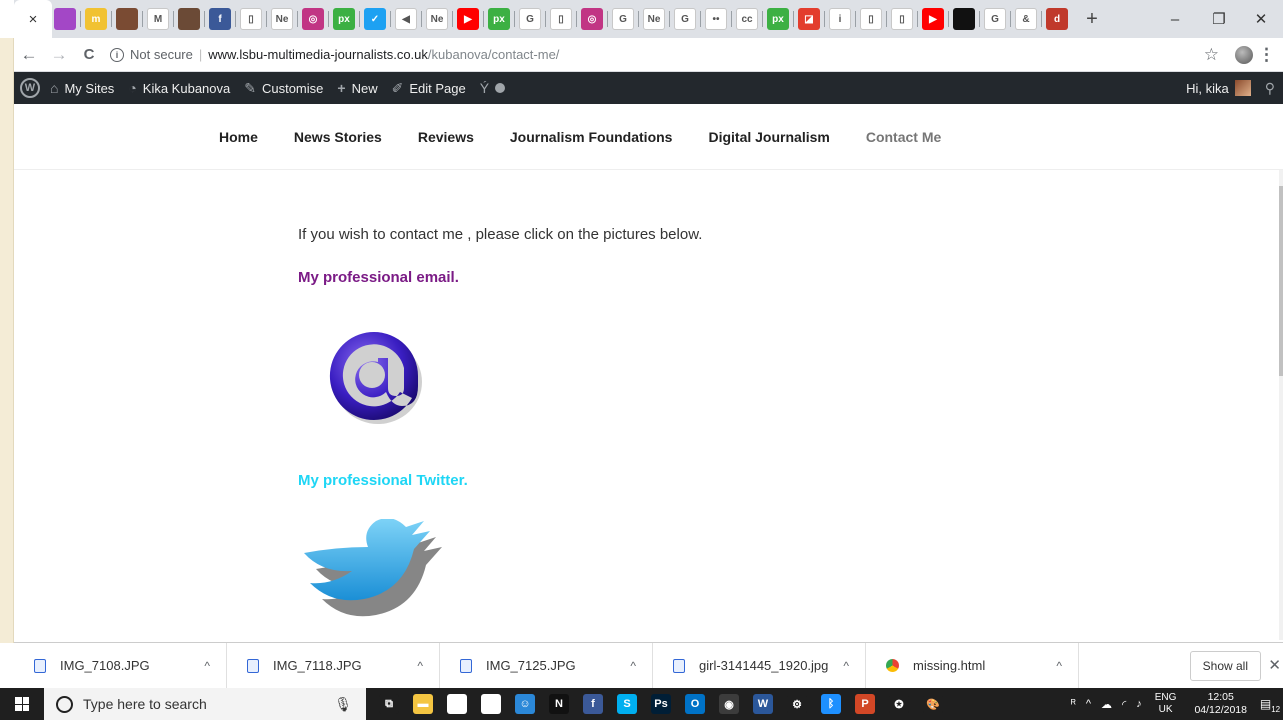 The image size is (1283, 720). What do you see at coordinates (695, 704) in the screenshot?
I see `outlook-icon: O` at bounding box center [695, 704].